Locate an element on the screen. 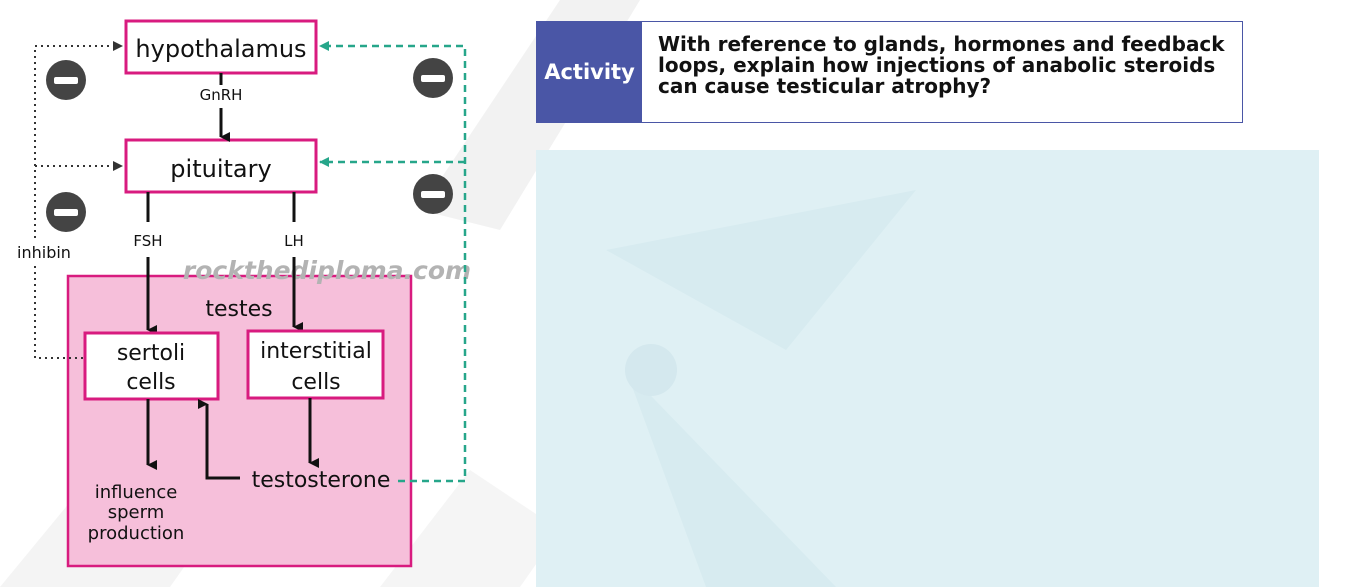  fsh-label: FSH is located at coordinates (147, 241).